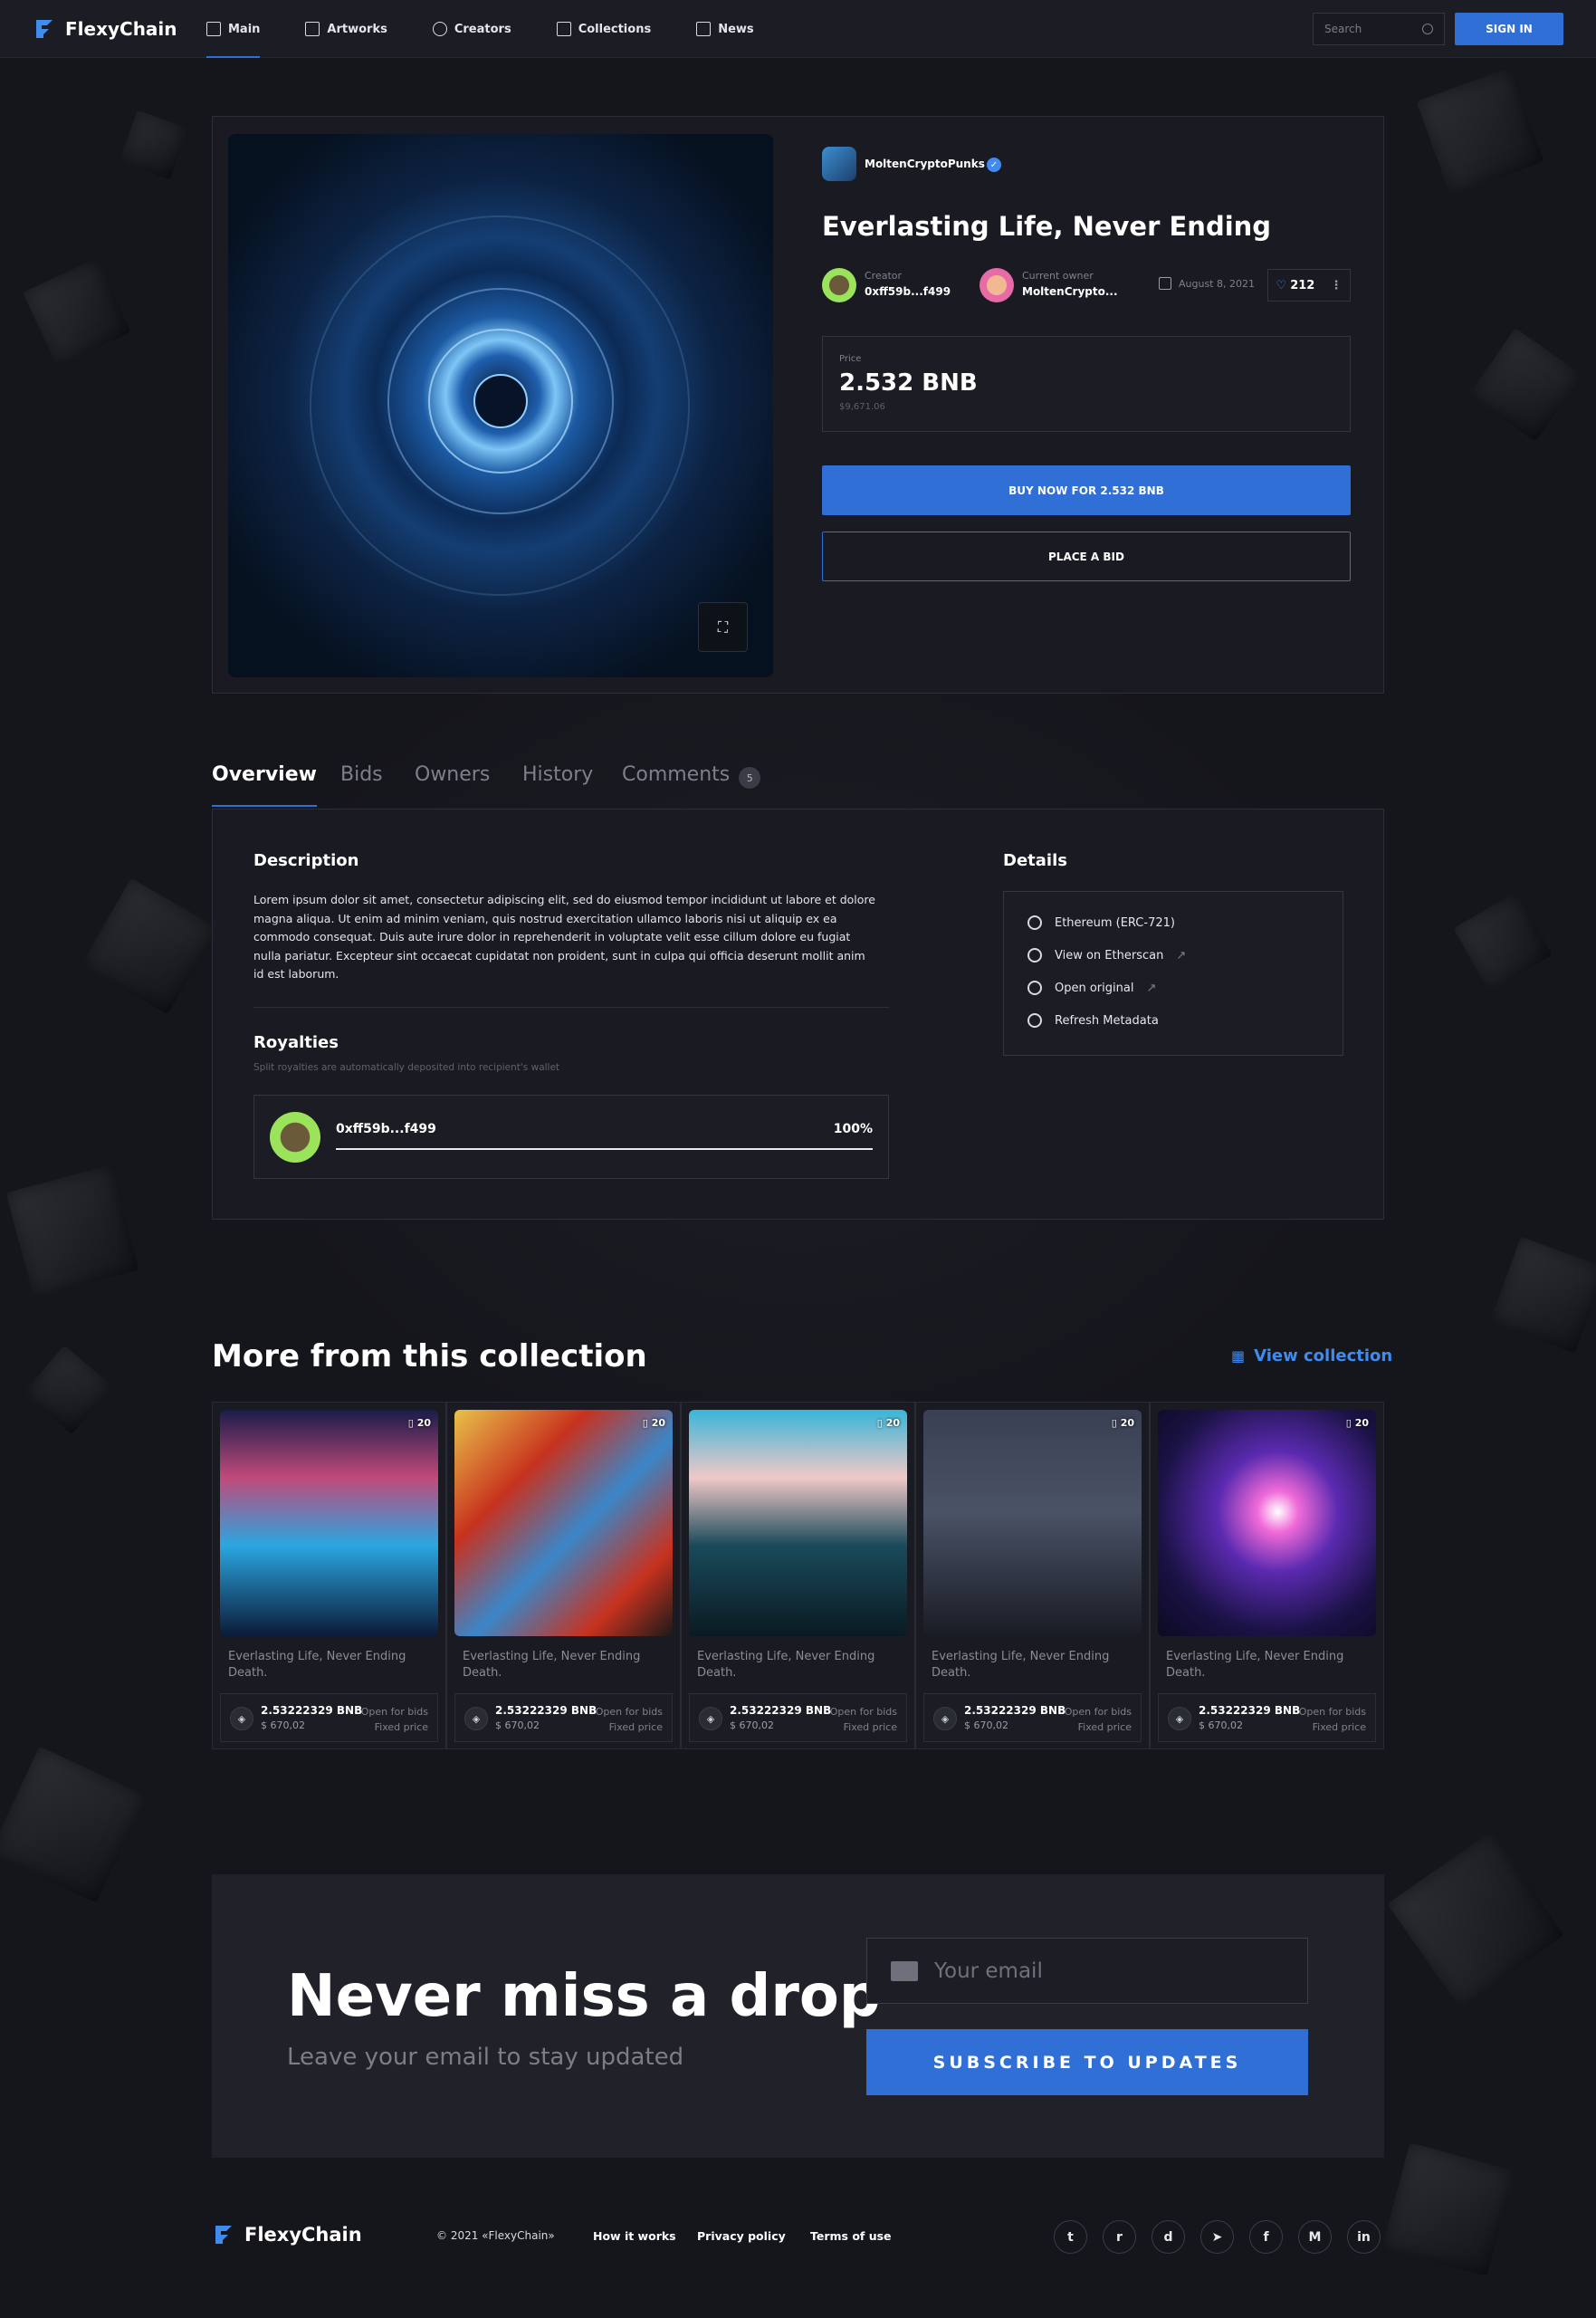 The width and height of the screenshot is (1596, 2318). Describe the element at coordinates (741, 2236) in the screenshot. I see `footer-link-privacy: Privacy policy` at that location.